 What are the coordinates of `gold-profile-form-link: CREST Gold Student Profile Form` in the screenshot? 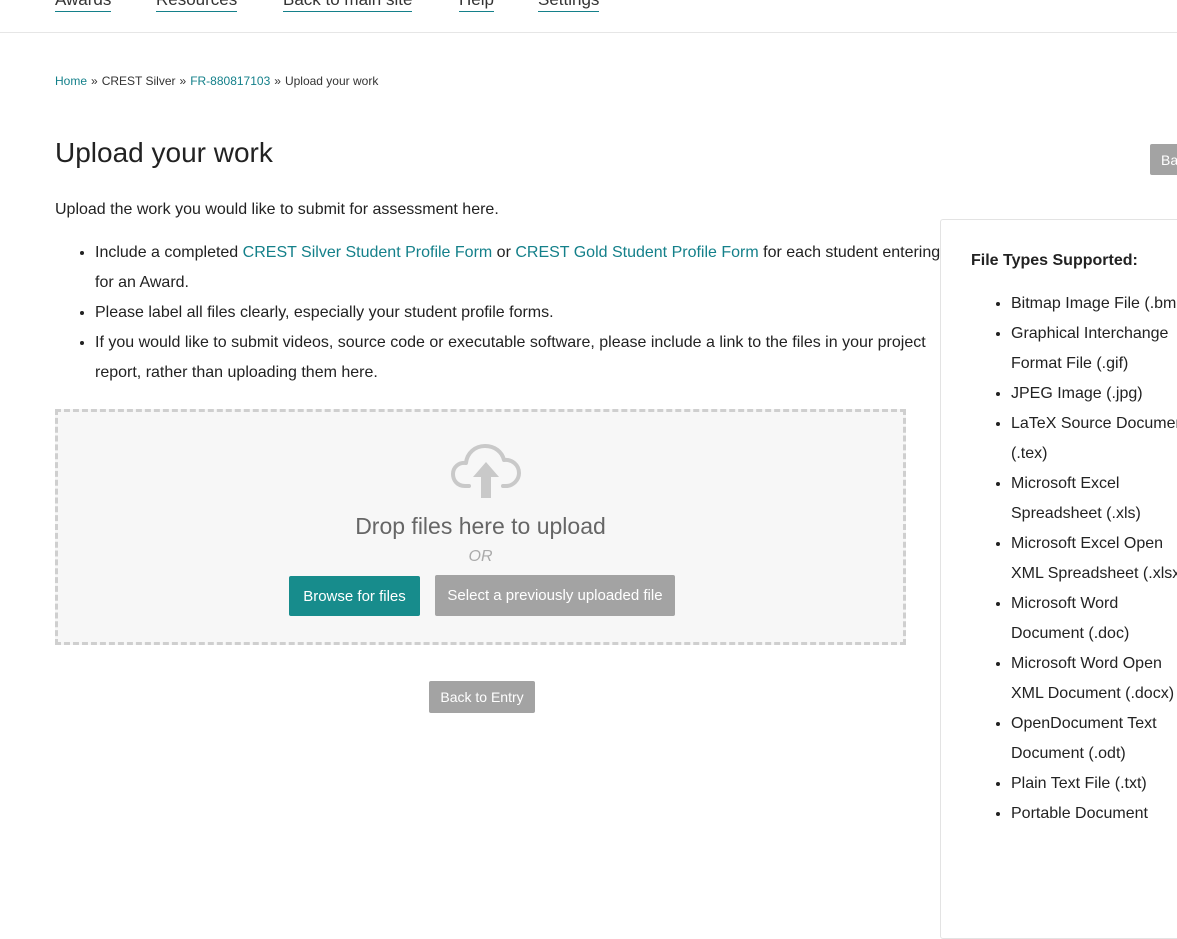 It's located at (636, 252).